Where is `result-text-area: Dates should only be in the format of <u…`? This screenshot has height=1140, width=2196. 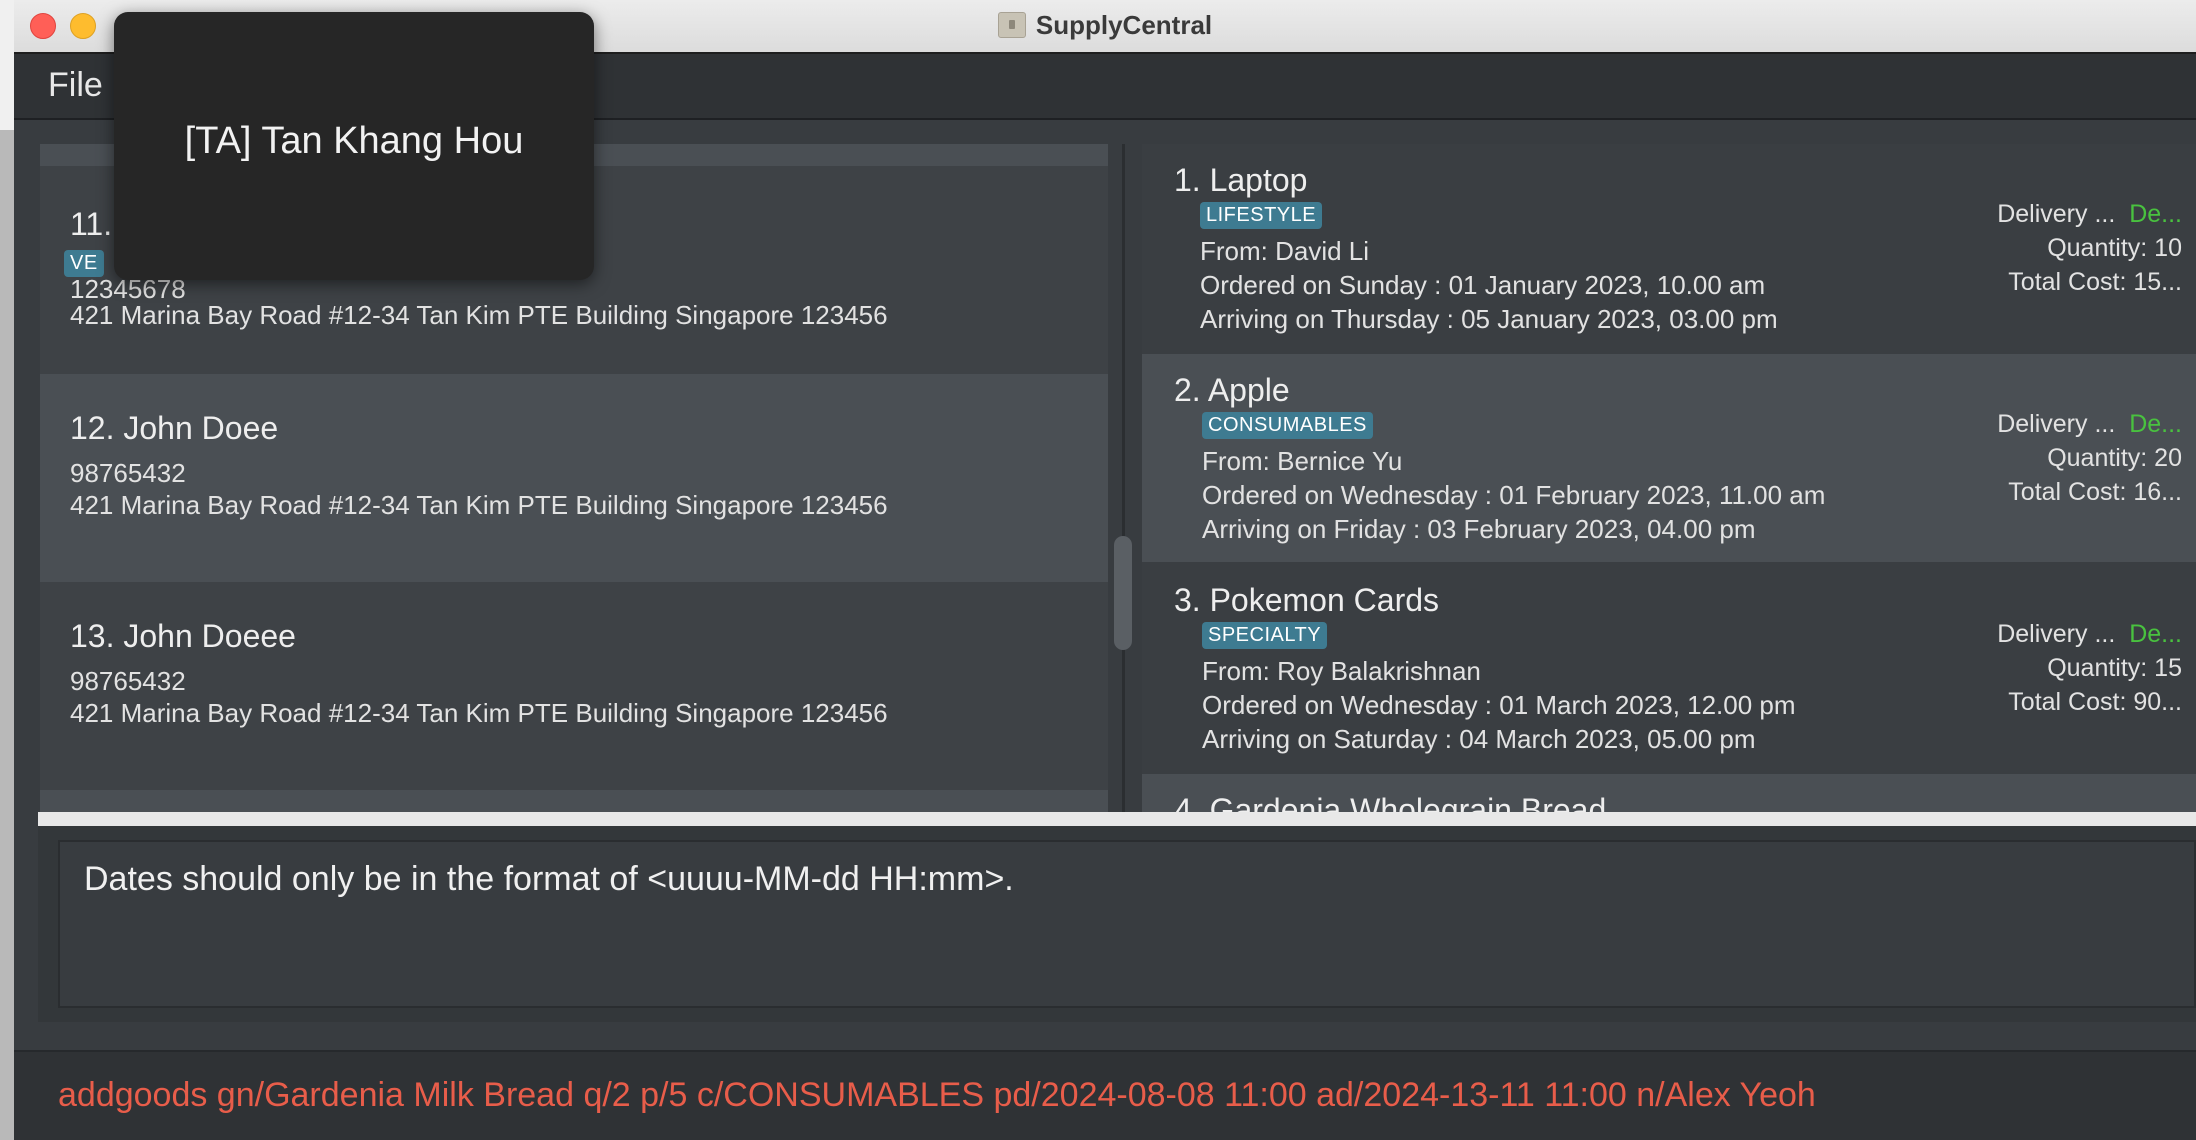
result-text-area: Dates should only be in the format of <u… is located at coordinates (1127, 924).